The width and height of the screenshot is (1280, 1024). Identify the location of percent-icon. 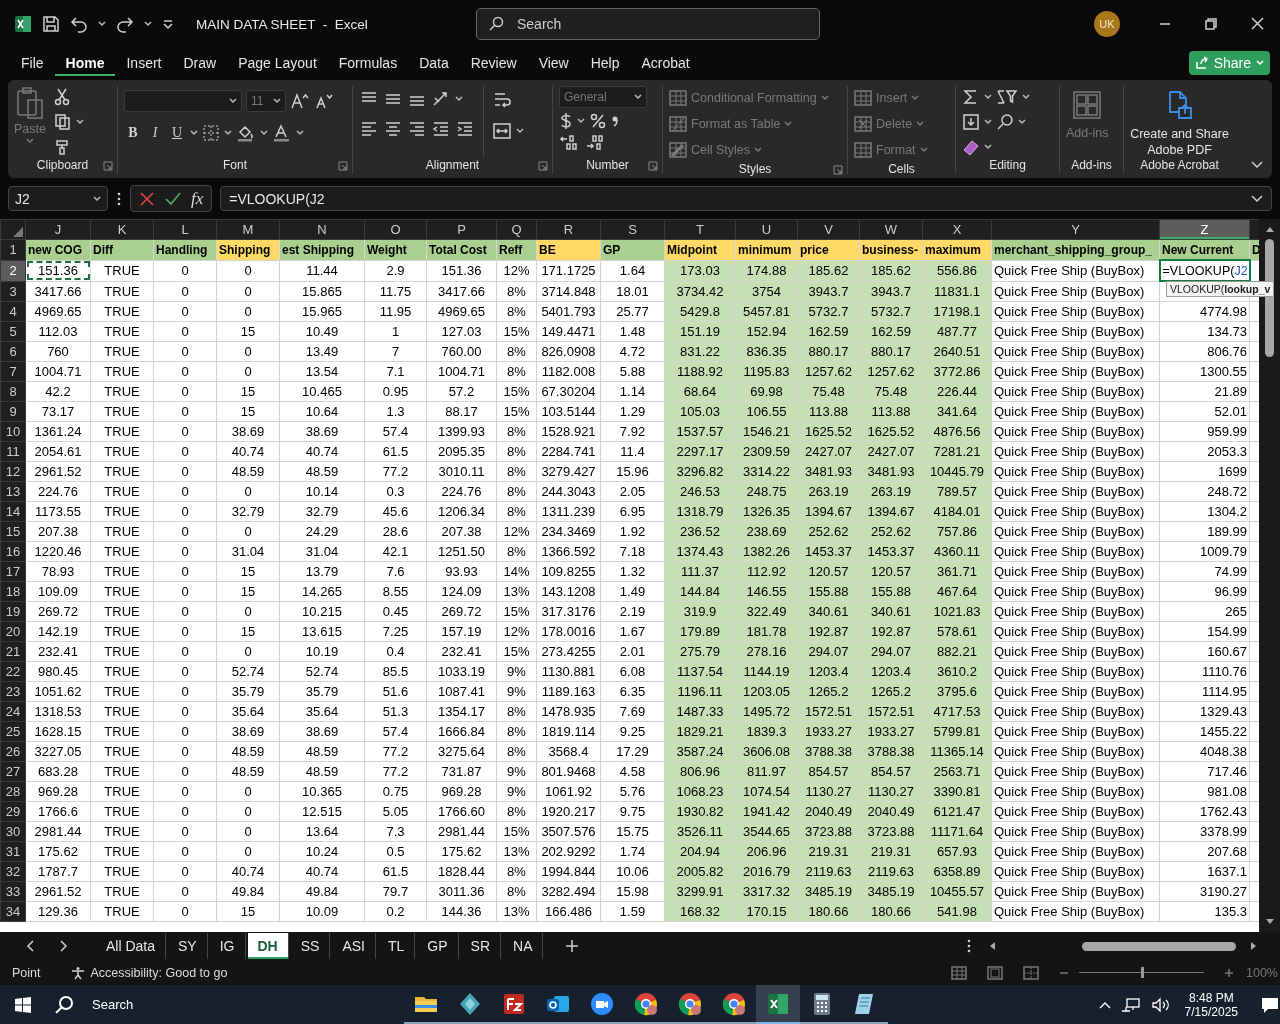
(598, 121).